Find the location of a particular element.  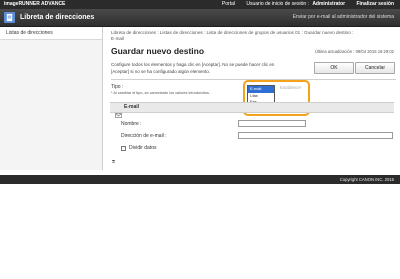

email-section-header: E-mail is located at coordinates (252, 110).